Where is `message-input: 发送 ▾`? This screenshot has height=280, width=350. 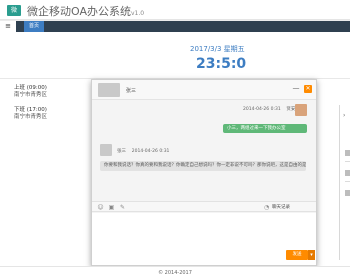 message-input: 发送 ▾ is located at coordinates (204, 239).